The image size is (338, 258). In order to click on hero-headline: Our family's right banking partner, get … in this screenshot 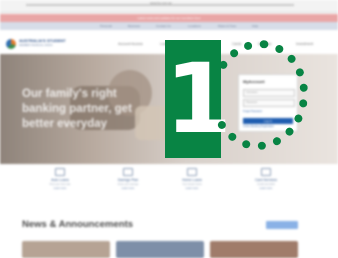, I will do `click(77, 109)`.